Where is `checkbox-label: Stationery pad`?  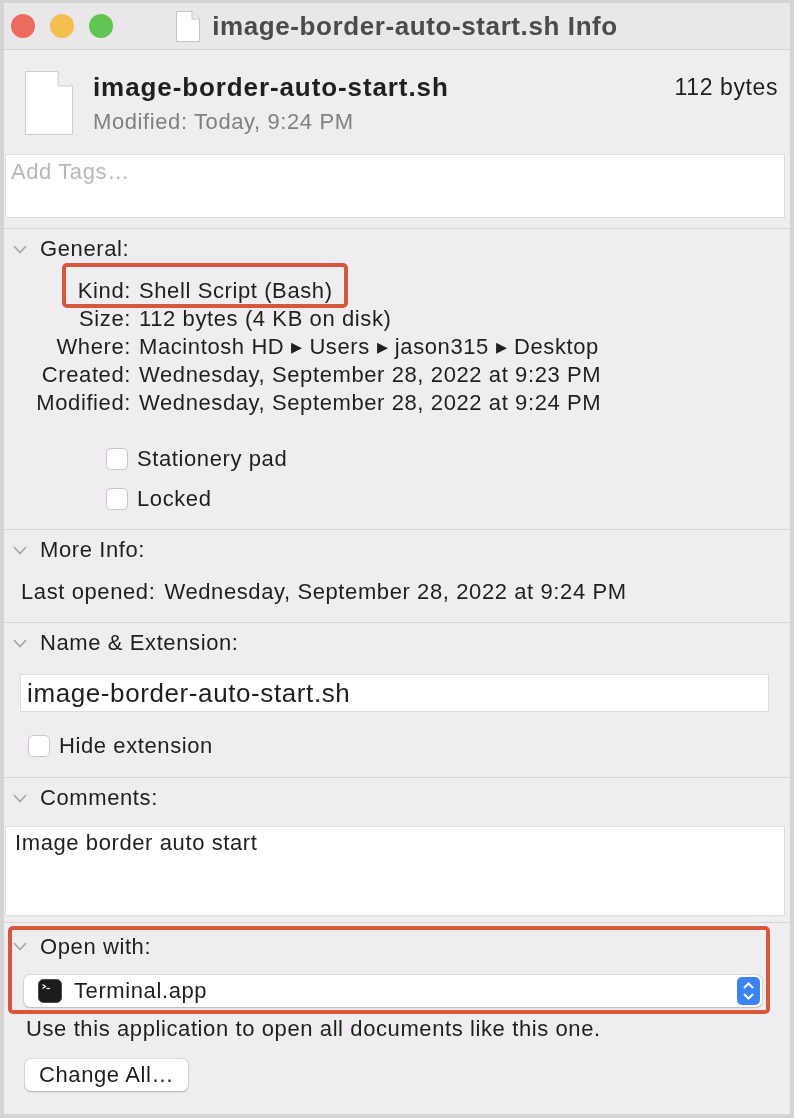
checkbox-label: Stationery pad is located at coordinates (212, 459).